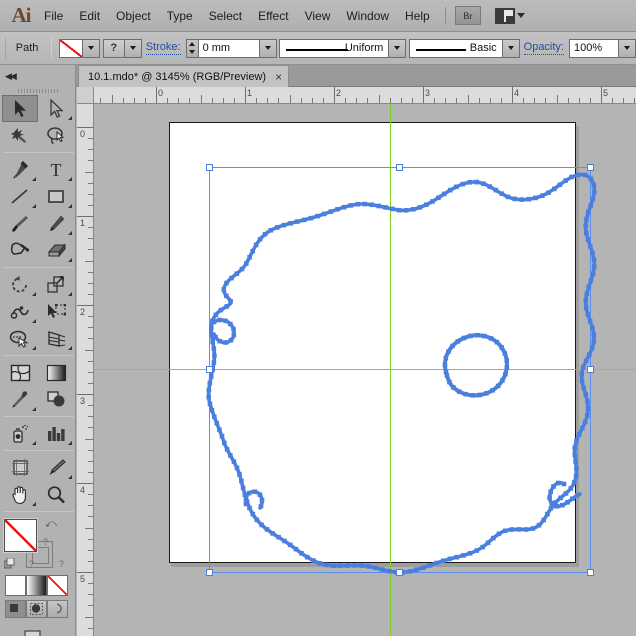  Describe the element at coordinates (184, 76) in the screenshot. I see `document-tab: 10.1.mdo* @ 3145% (RGB/Preview) ×` at that location.